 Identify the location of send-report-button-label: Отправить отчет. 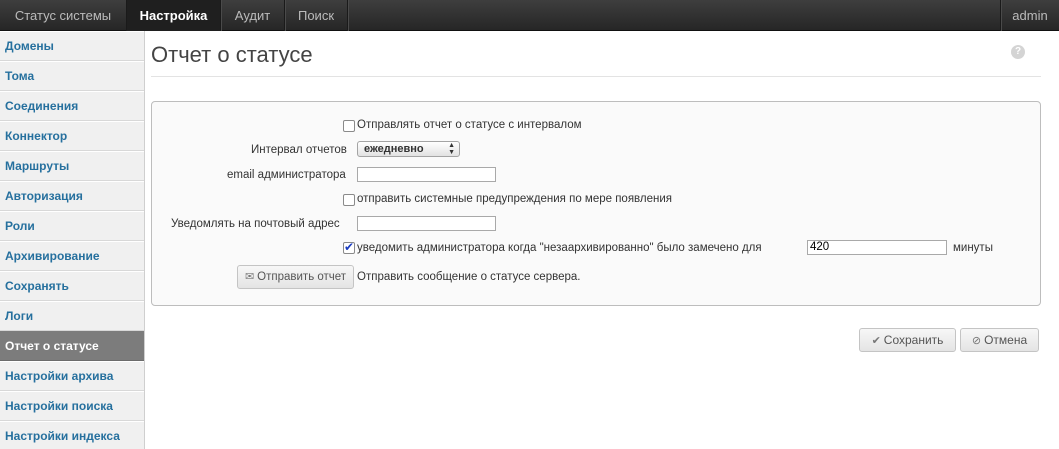
(302, 277).